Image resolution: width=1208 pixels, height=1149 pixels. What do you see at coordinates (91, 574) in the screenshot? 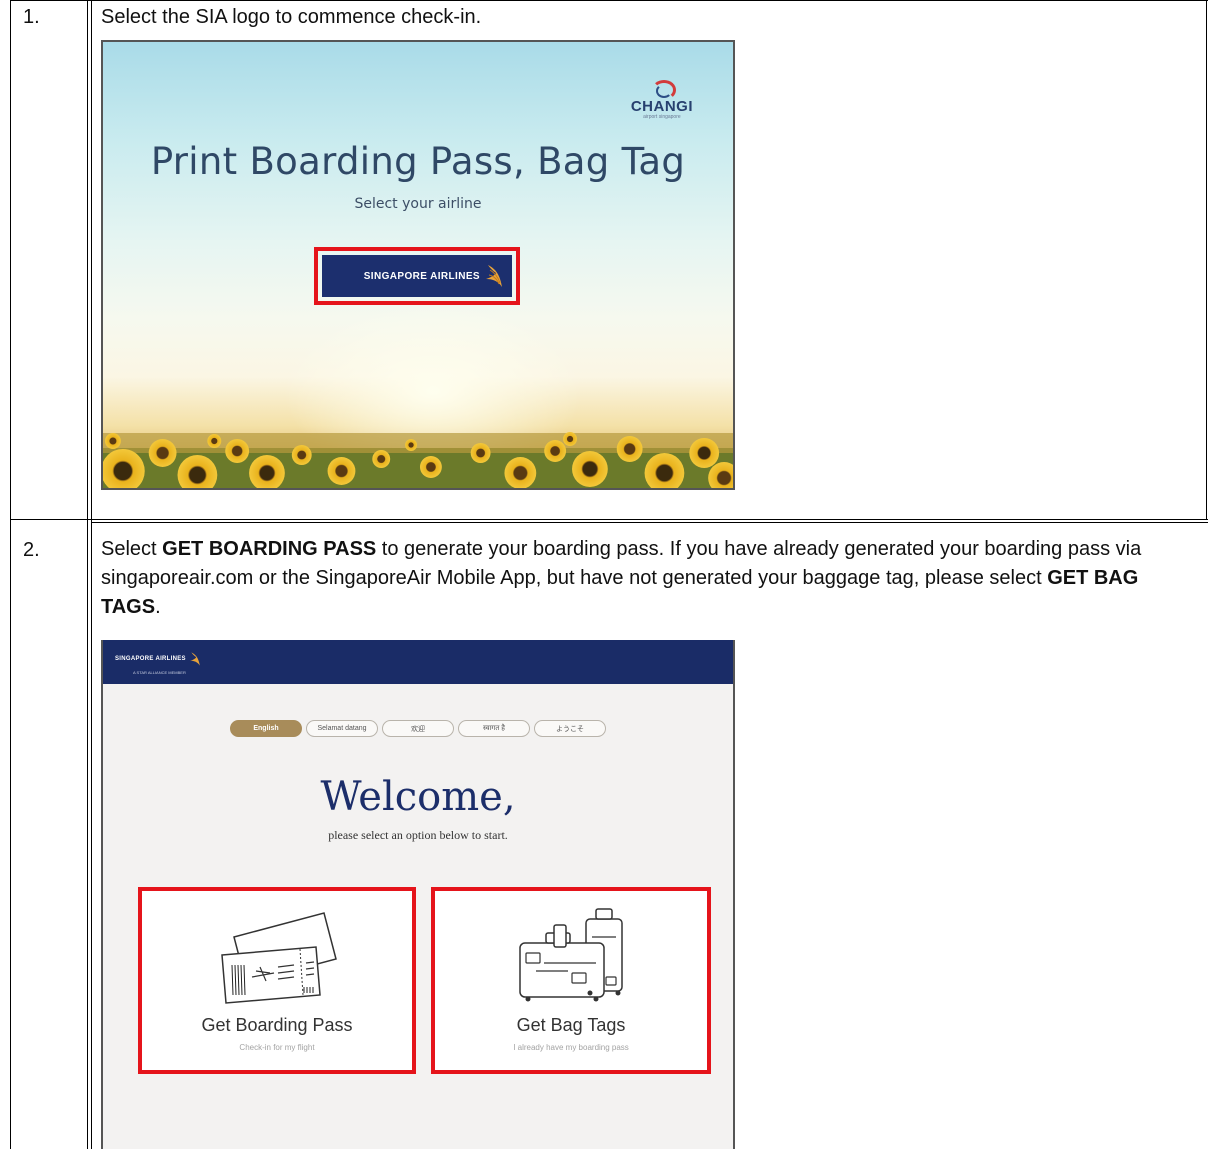
I see `table-column-divider-inner` at bounding box center [91, 574].